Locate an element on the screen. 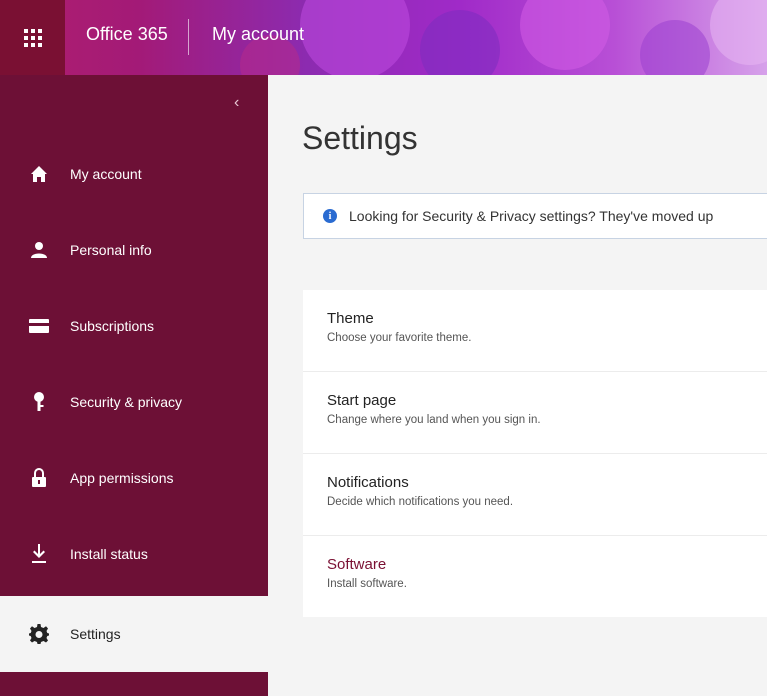 Image resolution: width=767 pixels, height=696 pixels. sidebar-item-label: Subscriptions is located at coordinates (112, 326).